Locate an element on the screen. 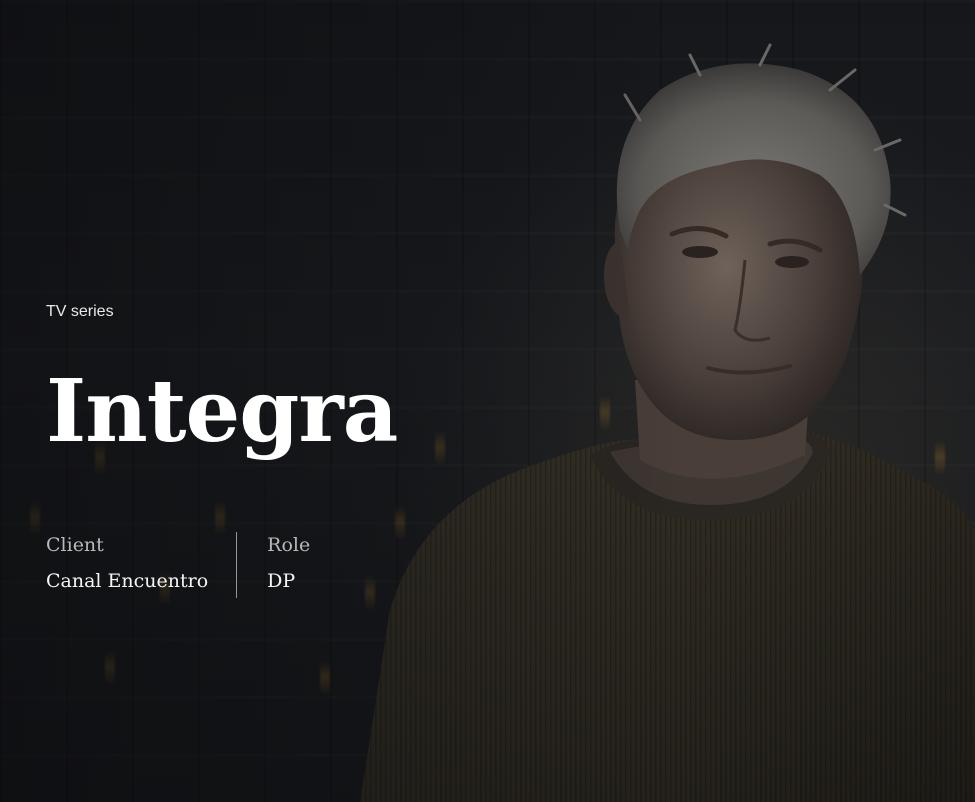 Image resolution: width=975 pixels, height=802 pixels. project-title: Integra is located at coordinates (222, 411).